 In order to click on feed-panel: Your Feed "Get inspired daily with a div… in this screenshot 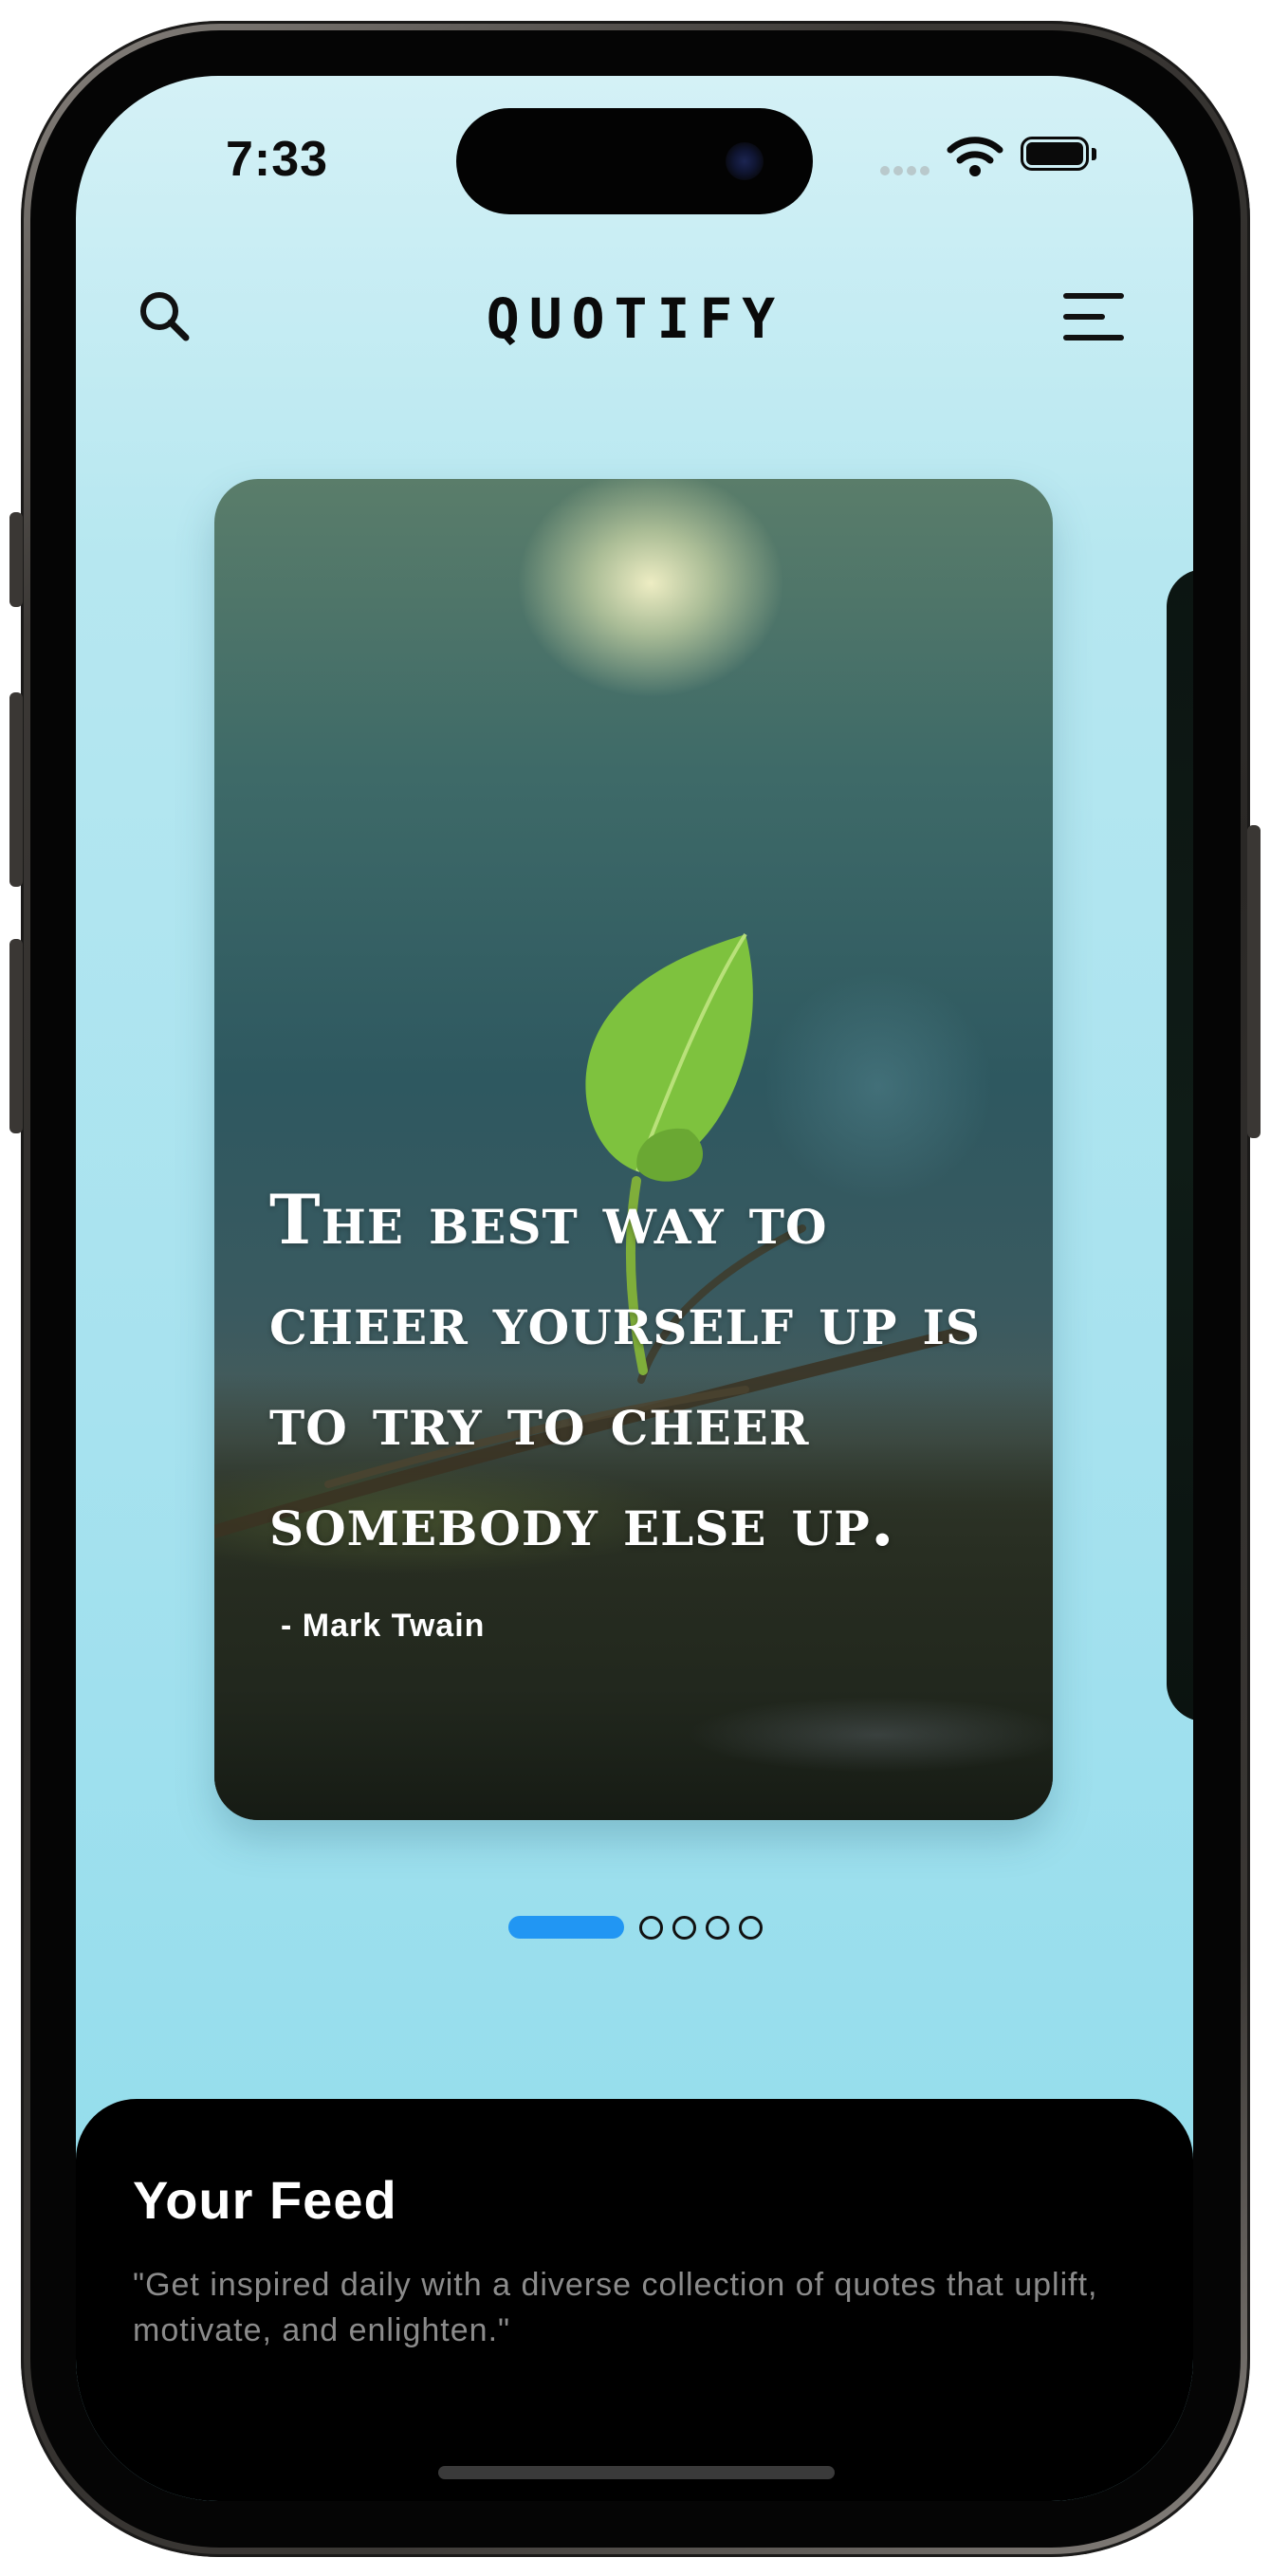, I will do `click(634, 2300)`.